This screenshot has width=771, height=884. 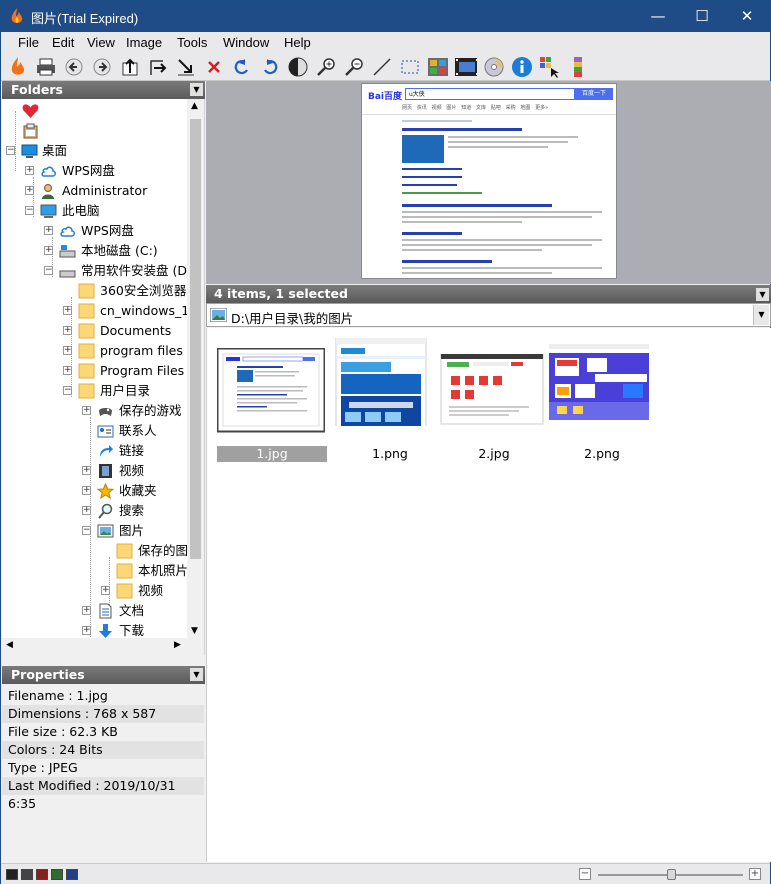 What do you see at coordinates (132, 450) in the screenshot?
I see `tree-node-label: 链接` at bounding box center [132, 450].